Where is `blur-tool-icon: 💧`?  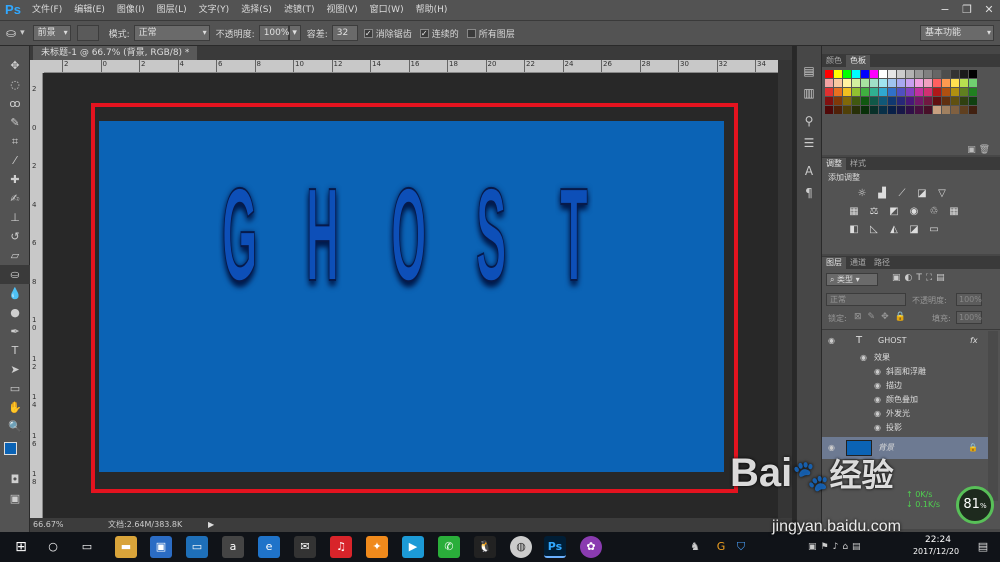 blur-tool-icon: 💧 is located at coordinates (15, 293).